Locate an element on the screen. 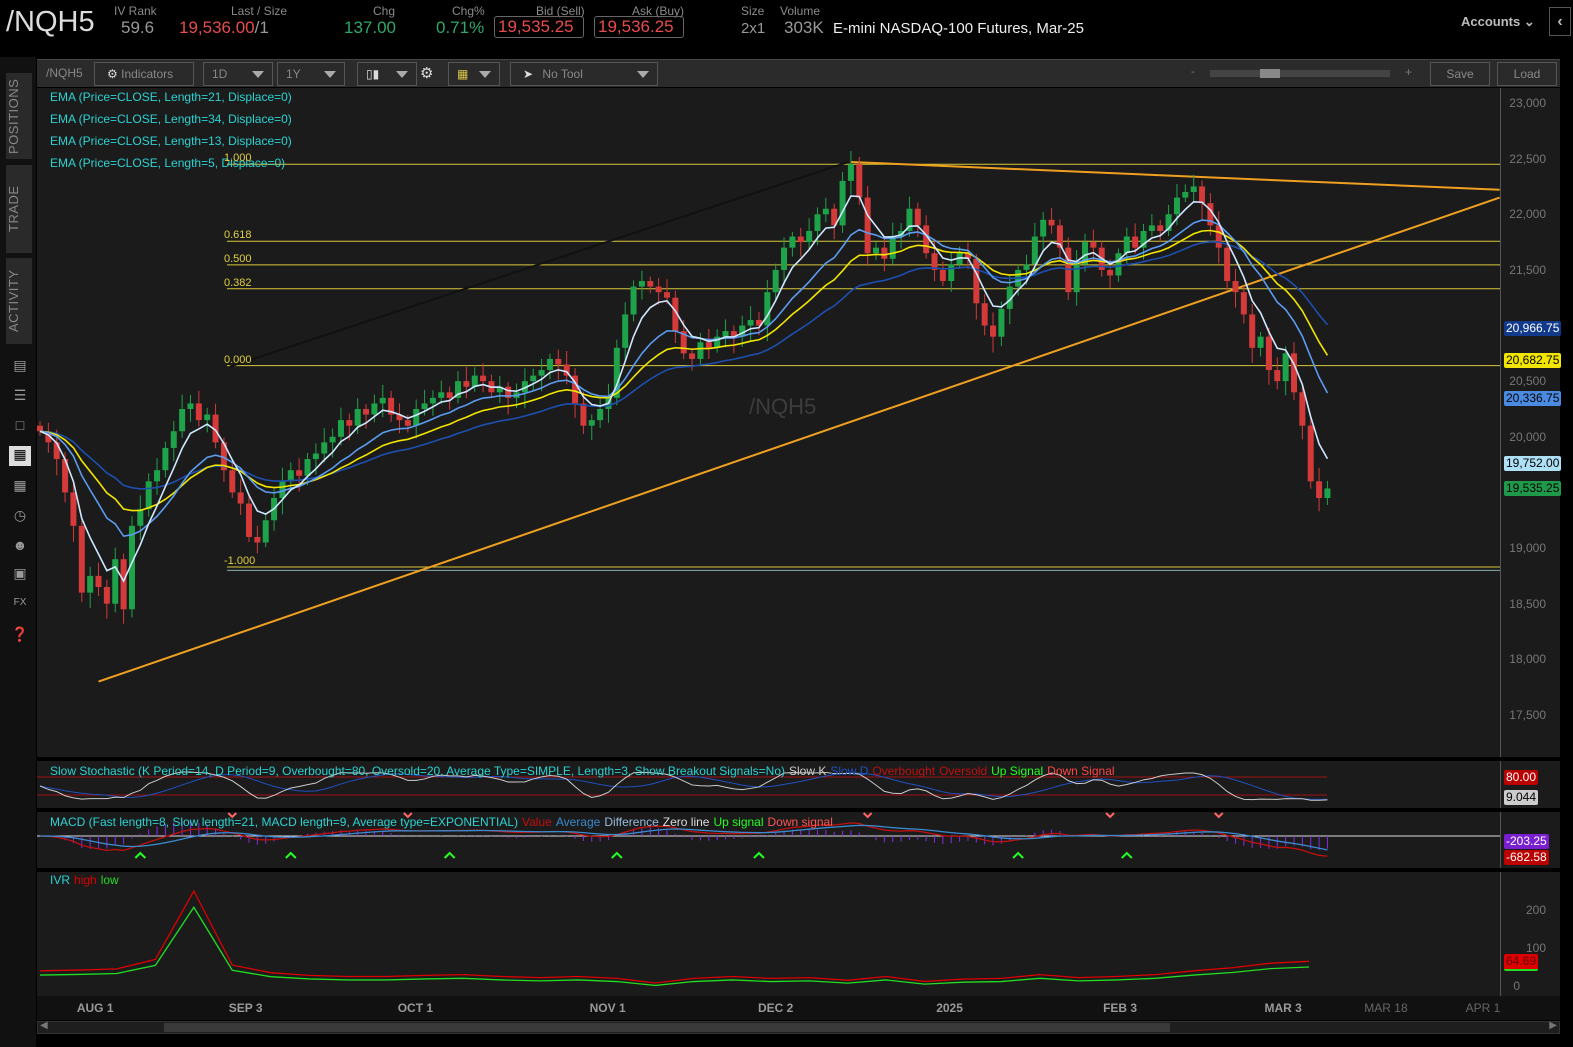 The height and width of the screenshot is (1047, 1573). date-tick: FEB 3 is located at coordinates (1120, 1008).